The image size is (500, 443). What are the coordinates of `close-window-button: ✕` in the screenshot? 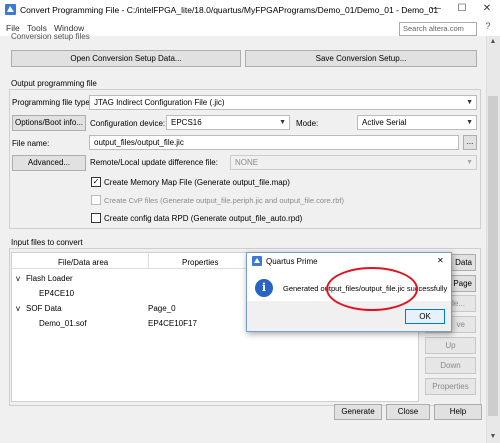 It's located at (487, 9).